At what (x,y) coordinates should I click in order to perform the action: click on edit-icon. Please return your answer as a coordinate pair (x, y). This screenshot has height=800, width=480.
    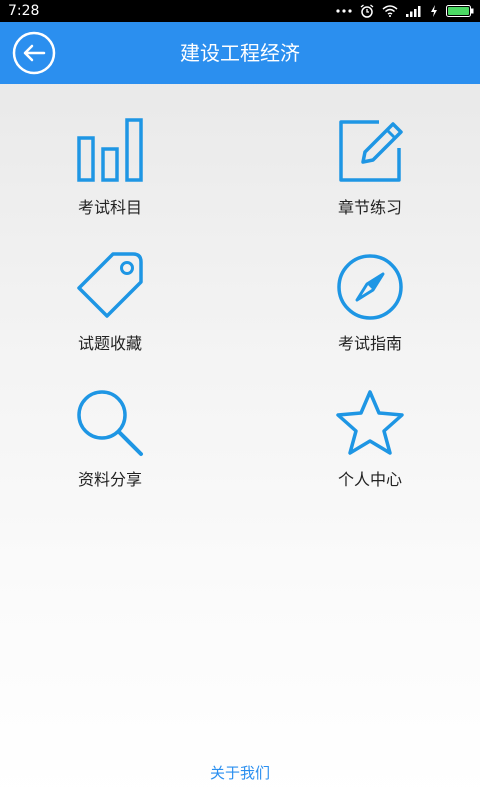
    Looking at the image, I should click on (370, 151).